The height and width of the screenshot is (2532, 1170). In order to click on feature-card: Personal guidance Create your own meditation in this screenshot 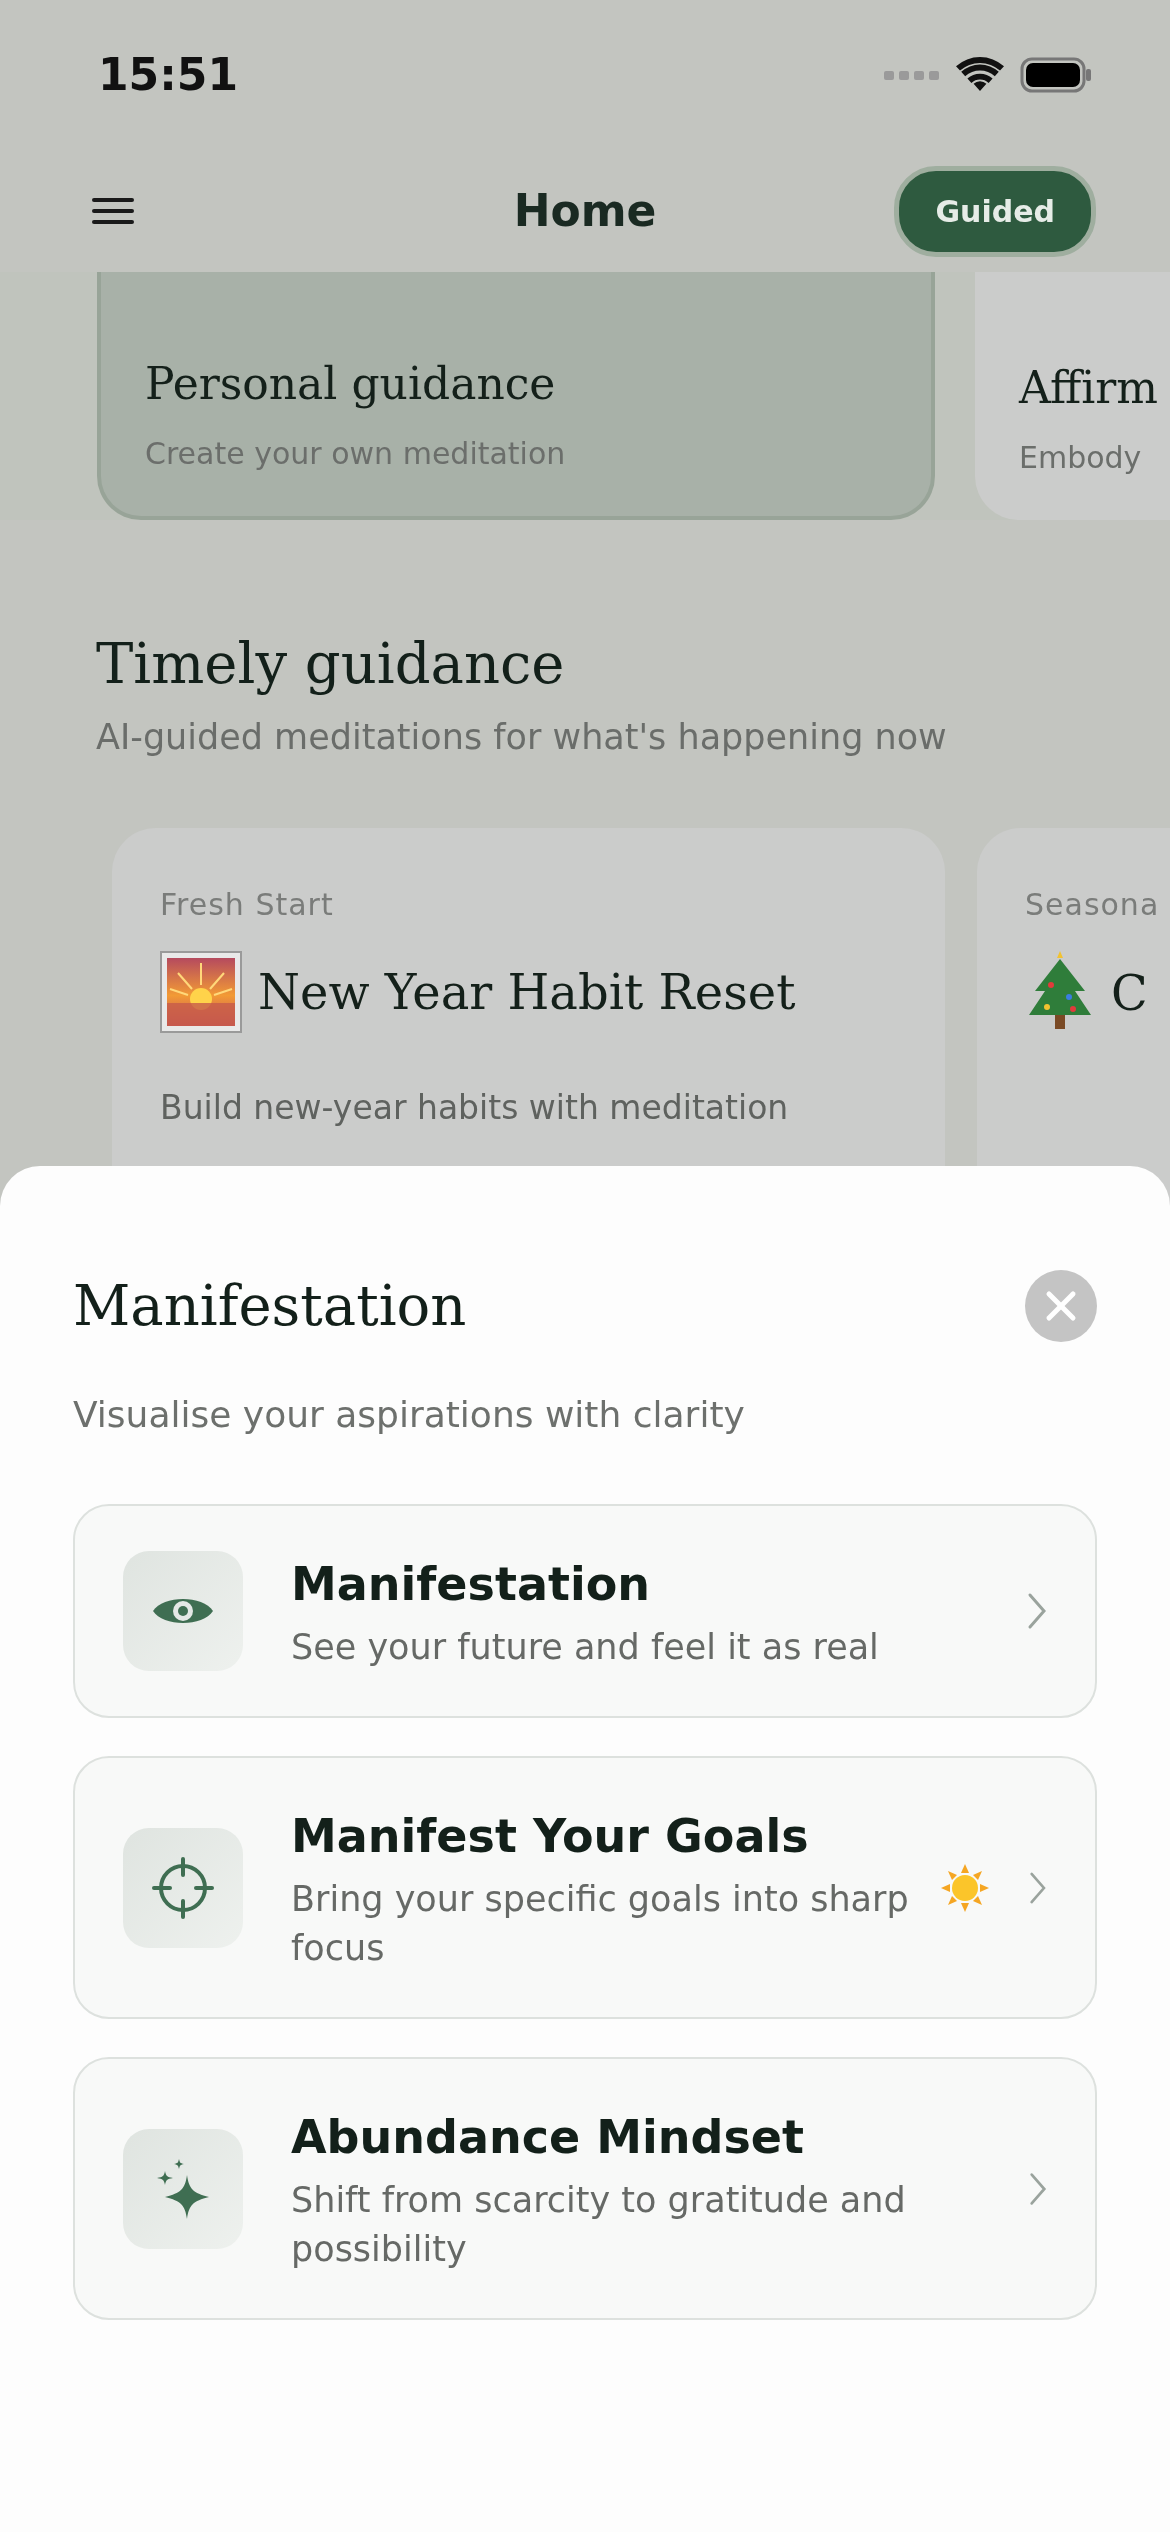, I will do `click(516, 396)`.